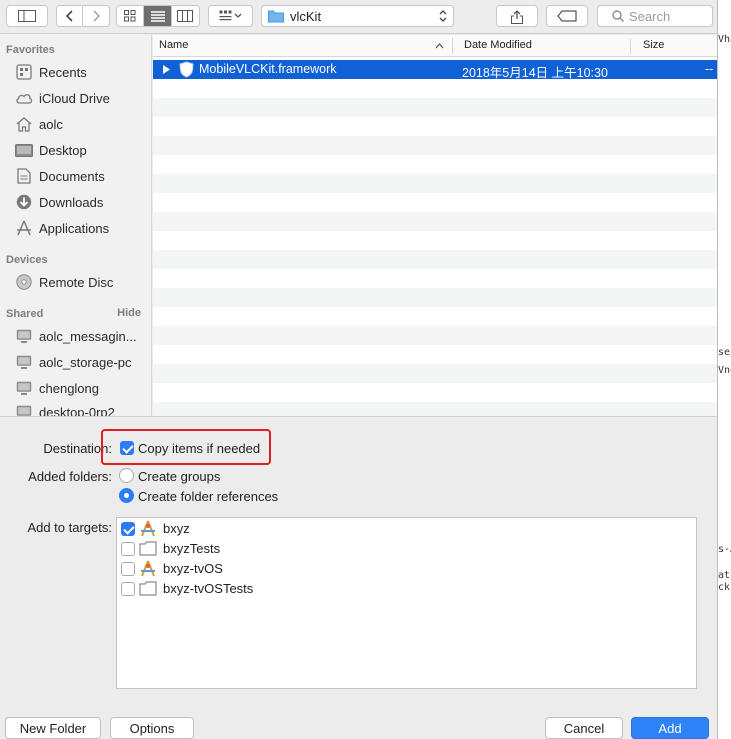 The height and width of the screenshot is (739, 731). I want to click on back-forward-control, so click(83, 16).